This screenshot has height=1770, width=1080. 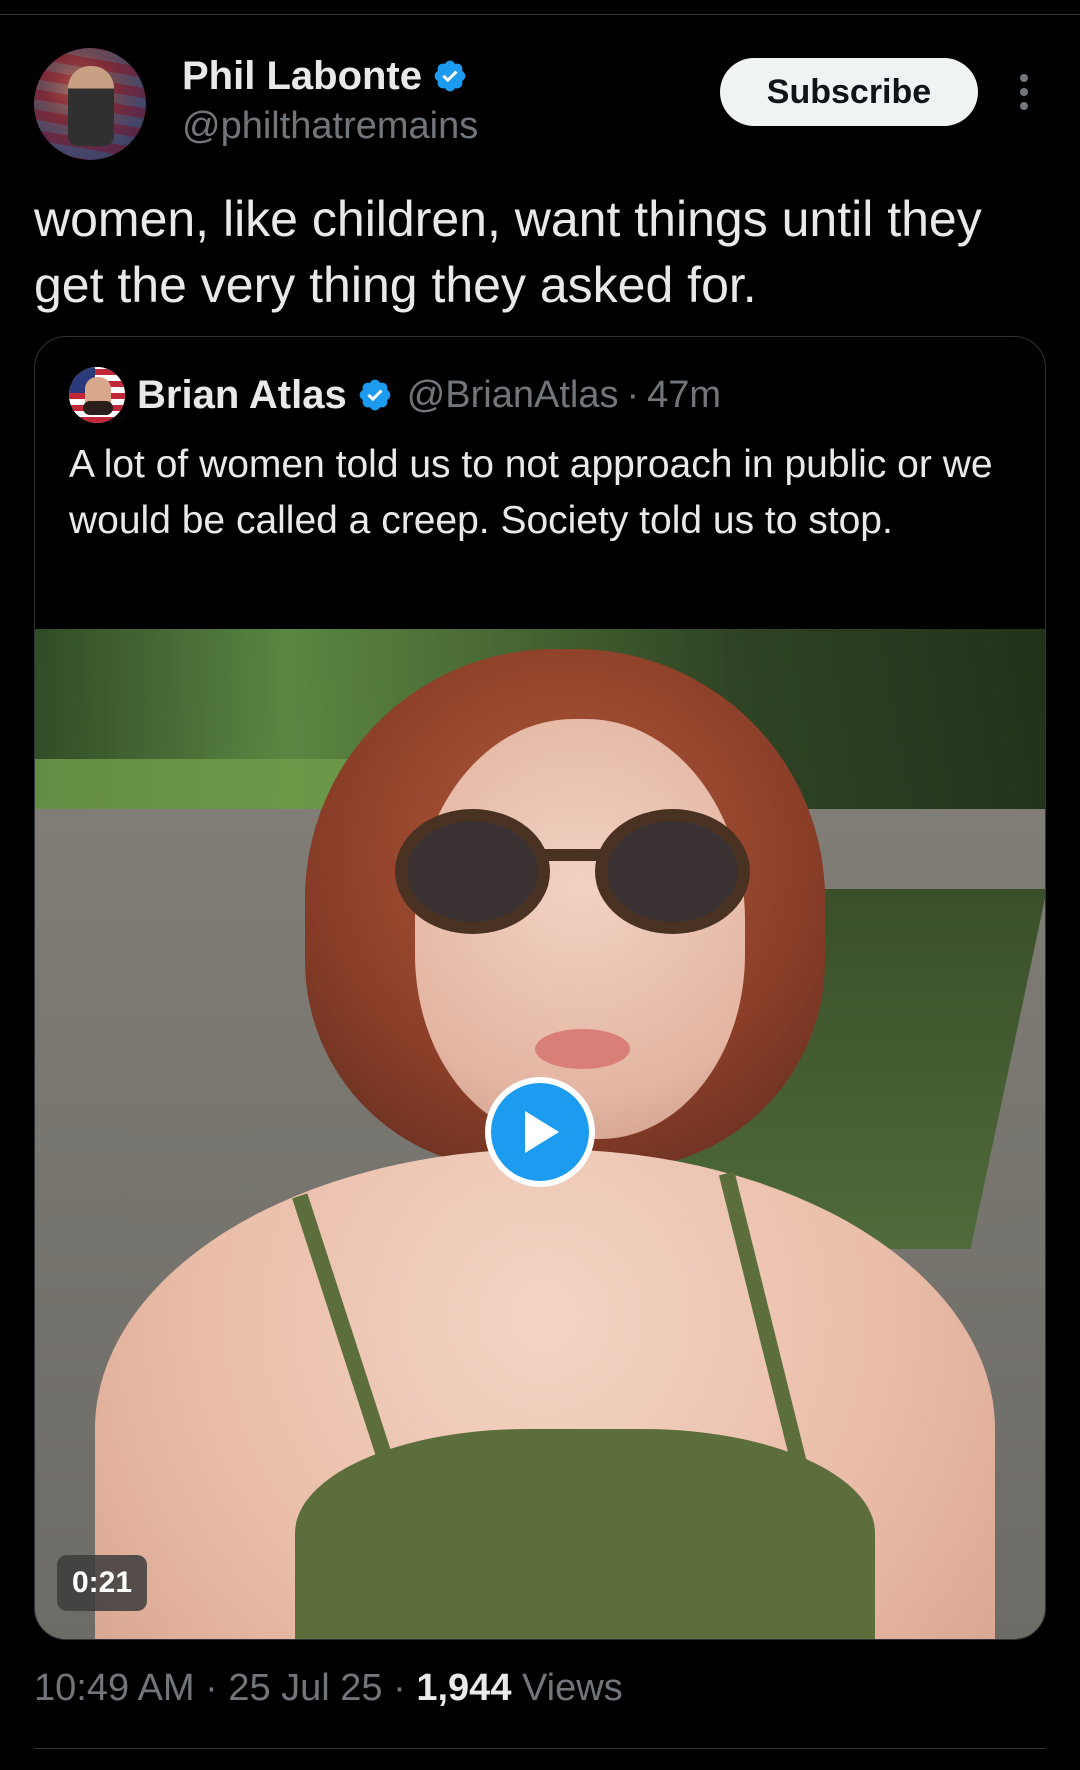 What do you see at coordinates (395, 395) in the screenshot?
I see `quoted-post-header: Brian Atlas @BrianAtlas · 47m` at bounding box center [395, 395].